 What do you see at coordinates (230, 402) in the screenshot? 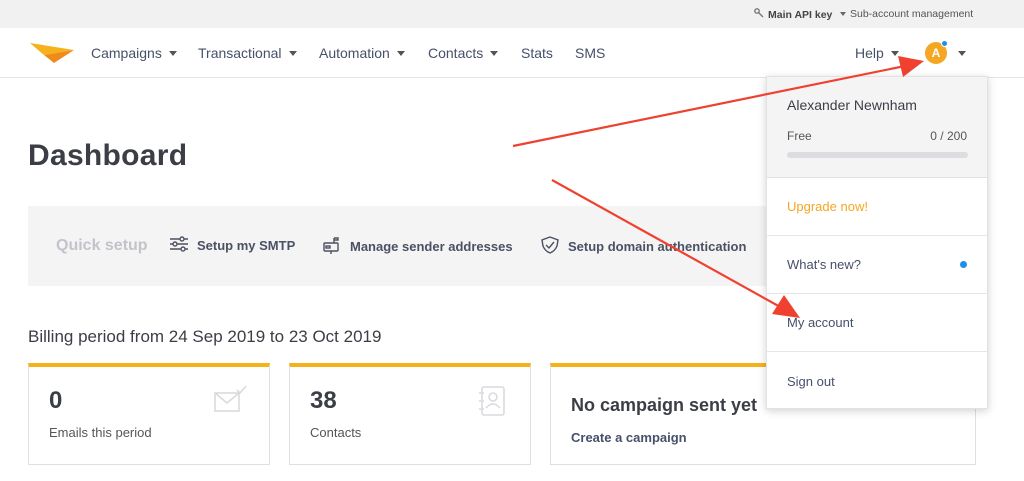
I see `email-check-icon` at bounding box center [230, 402].